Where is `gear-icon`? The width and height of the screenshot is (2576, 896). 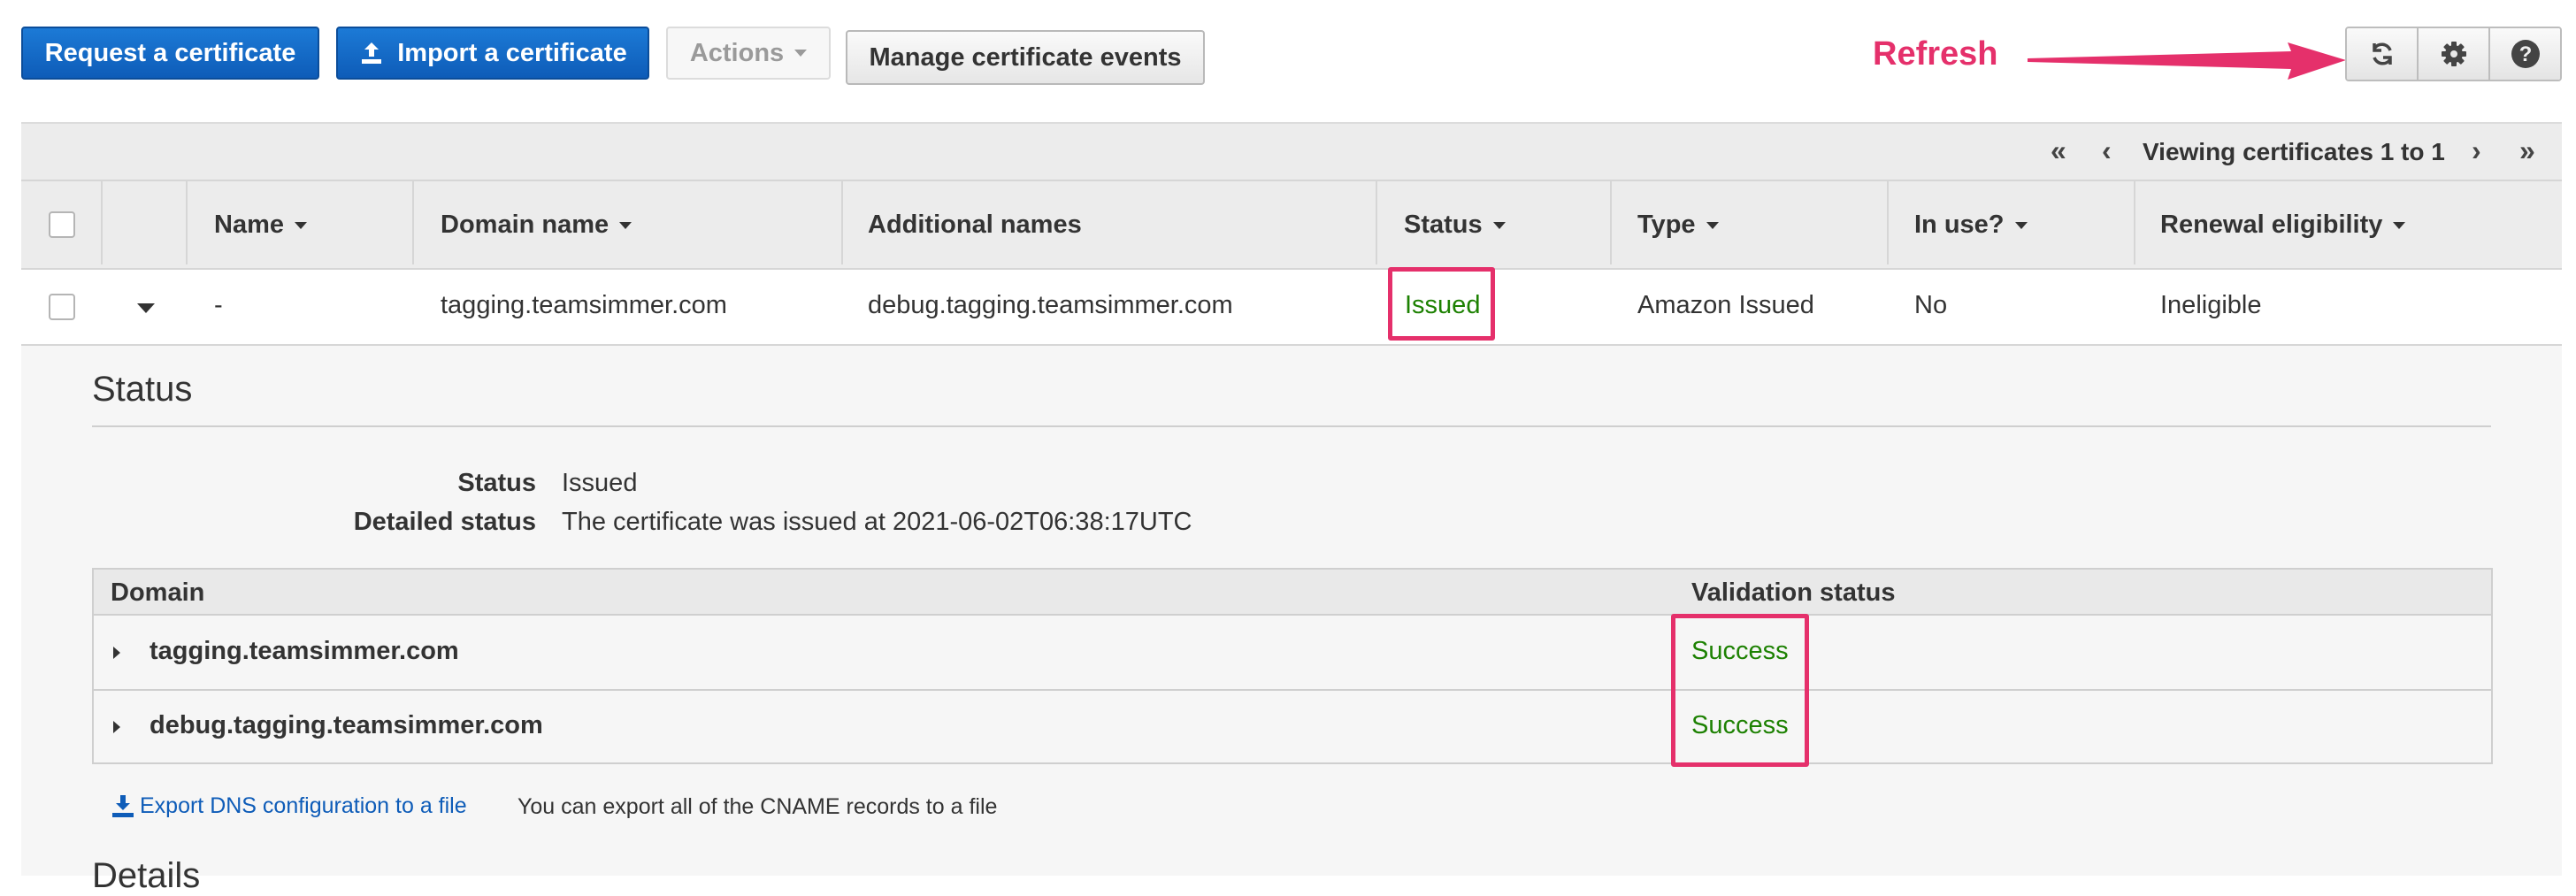 gear-icon is located at coordinates (2454, 54).